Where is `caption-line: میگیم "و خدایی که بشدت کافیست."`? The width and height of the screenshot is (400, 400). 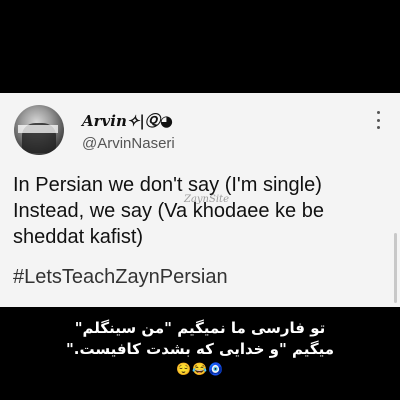 caption-line: میگیم "و خدایی که بشدت کافیست." is located at coordinates (200, 349).